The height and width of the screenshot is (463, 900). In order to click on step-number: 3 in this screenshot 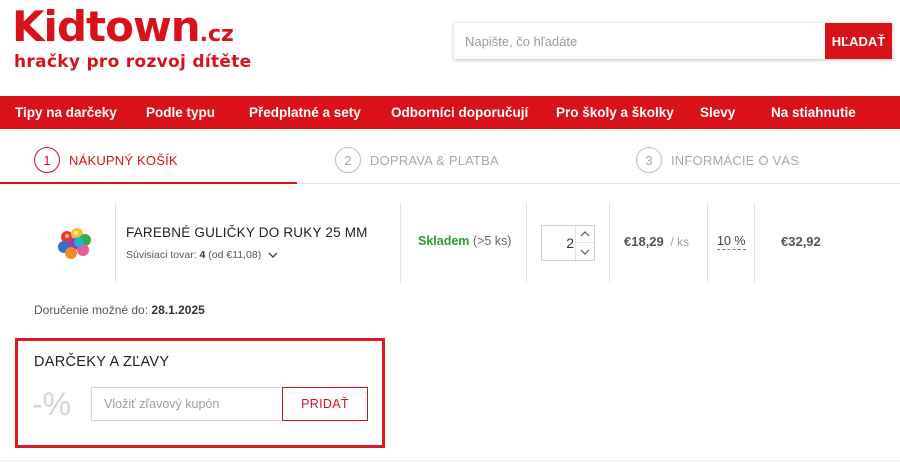, I will do `click(649, 160)`.